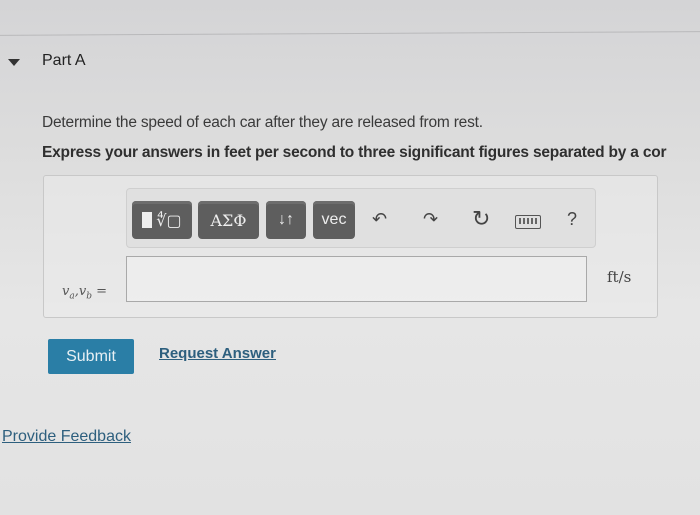 The width and height of the screenshot is (700, 515). I want to click on vec-label: vec, so click(334, 219).